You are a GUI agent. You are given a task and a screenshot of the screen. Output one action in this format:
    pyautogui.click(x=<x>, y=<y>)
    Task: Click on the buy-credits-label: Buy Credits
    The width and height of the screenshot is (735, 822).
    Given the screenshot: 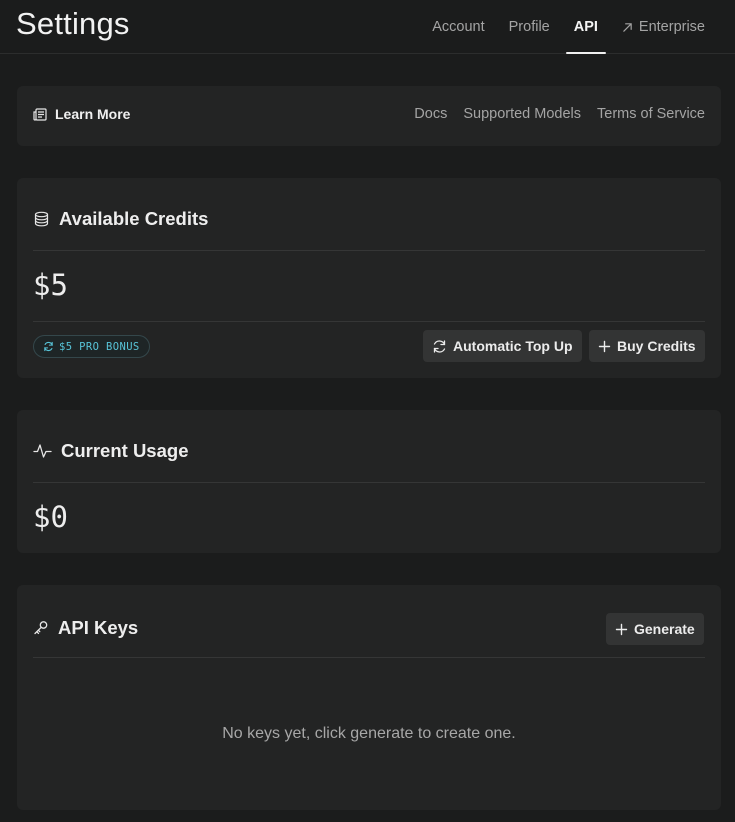 What is the action you would take?
    pyautogui.click(x=656, y=346)
    